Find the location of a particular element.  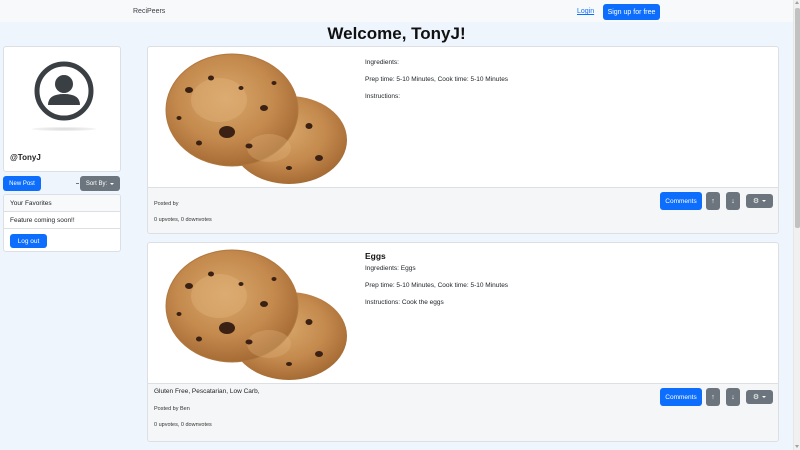

sort-by-dropdown: Sort By: is located at coordinates (100, 183).